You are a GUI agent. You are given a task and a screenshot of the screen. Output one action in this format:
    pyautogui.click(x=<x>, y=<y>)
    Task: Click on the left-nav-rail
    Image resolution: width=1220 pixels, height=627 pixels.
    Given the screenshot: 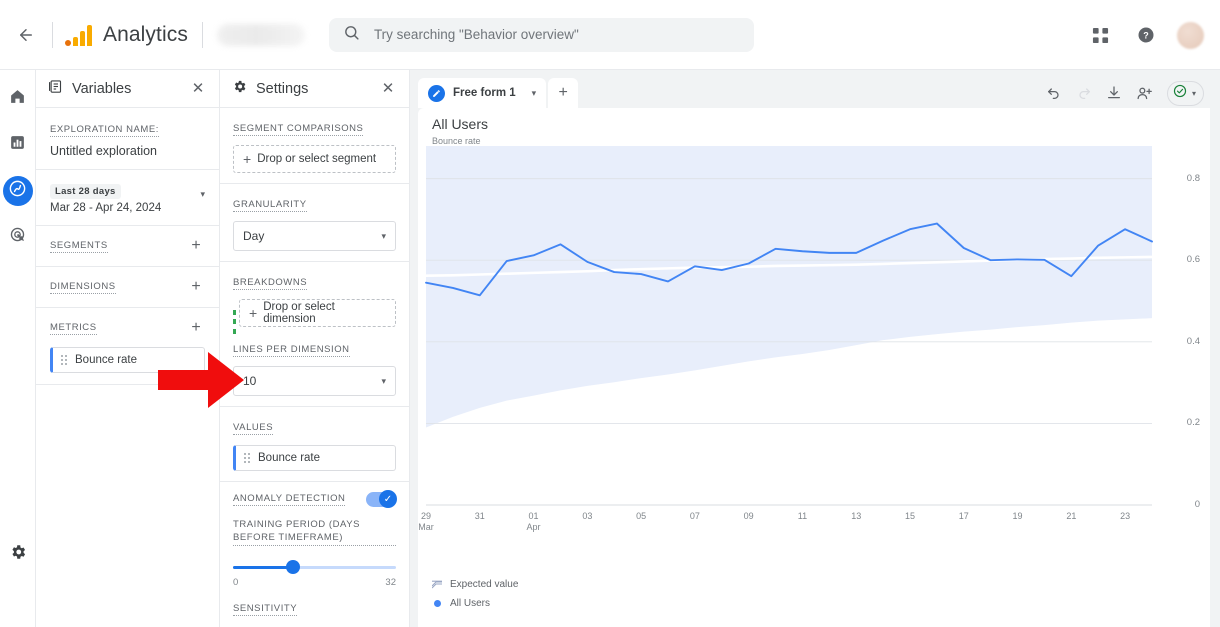 What is the action you would take?
    pyautogui.click(x=18, y=348)
    